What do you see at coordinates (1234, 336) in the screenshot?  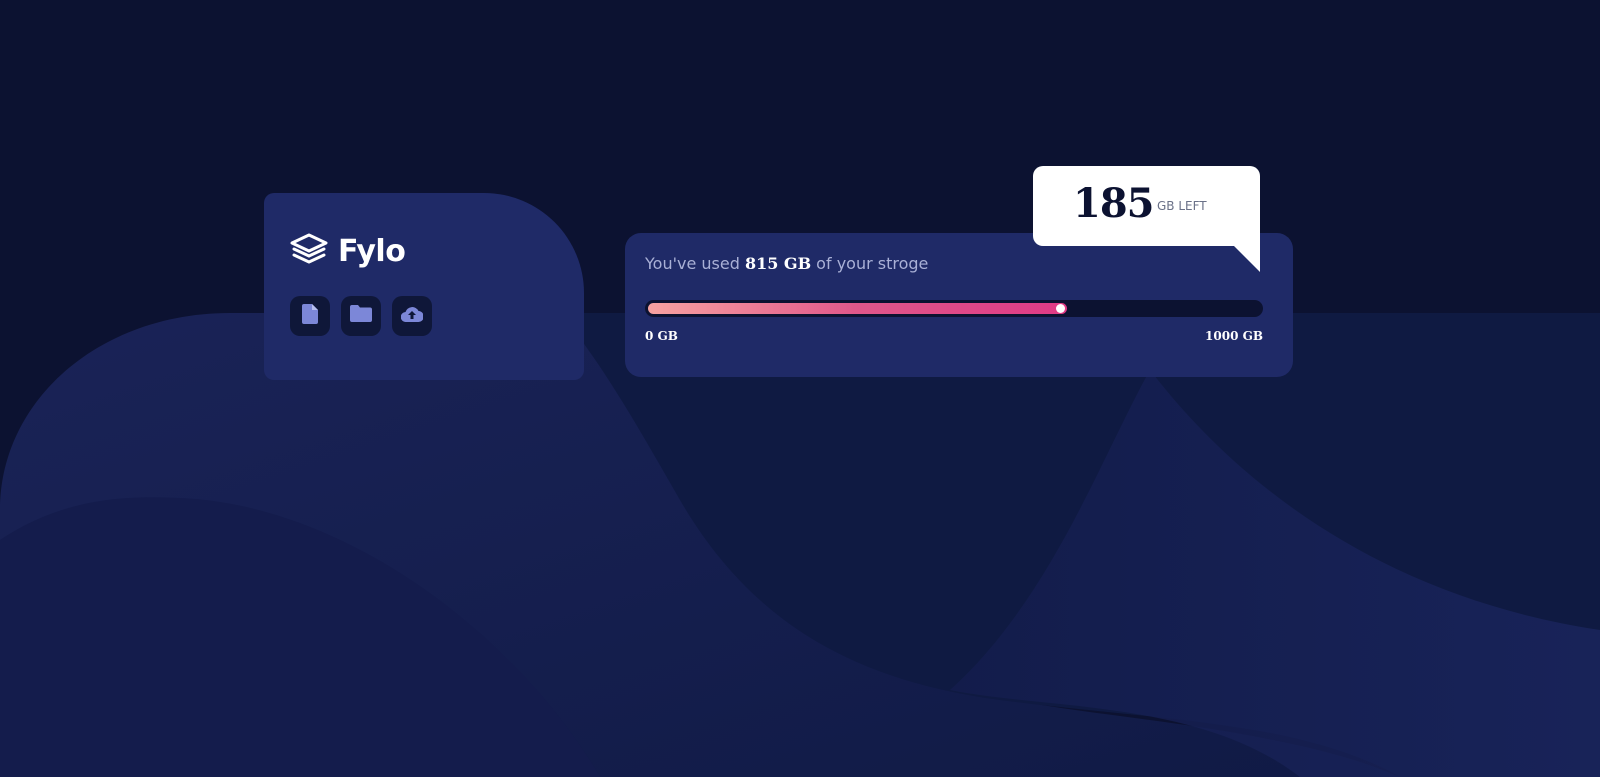 I see `scale-max-label: 1000 GB` at bounding box center [1234, 336].